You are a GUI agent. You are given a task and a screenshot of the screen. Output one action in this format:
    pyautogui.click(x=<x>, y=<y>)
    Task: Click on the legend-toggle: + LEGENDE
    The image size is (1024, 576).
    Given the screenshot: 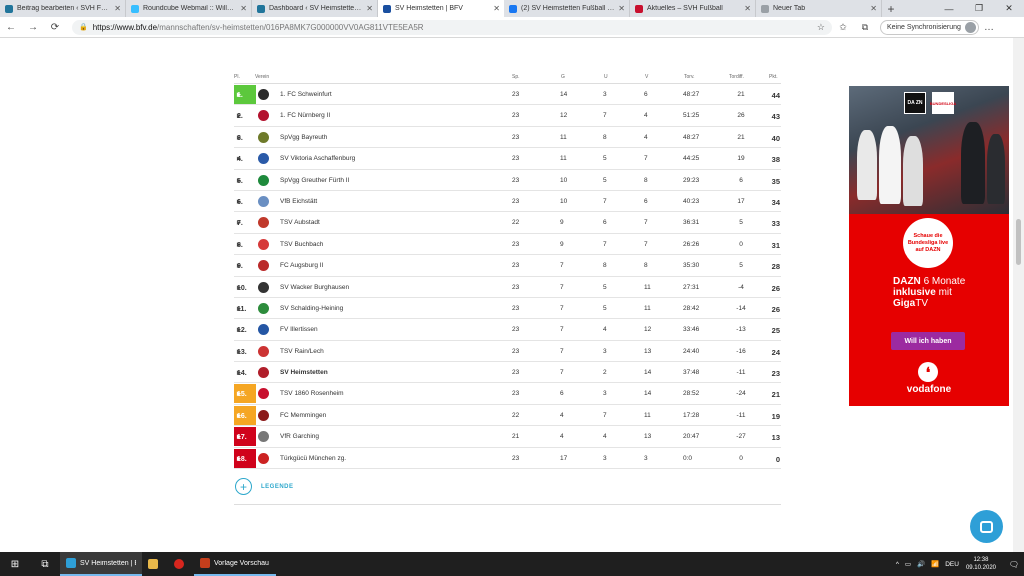 What is the action you would take?
    pyautogui.click(x=507, y=487)
    